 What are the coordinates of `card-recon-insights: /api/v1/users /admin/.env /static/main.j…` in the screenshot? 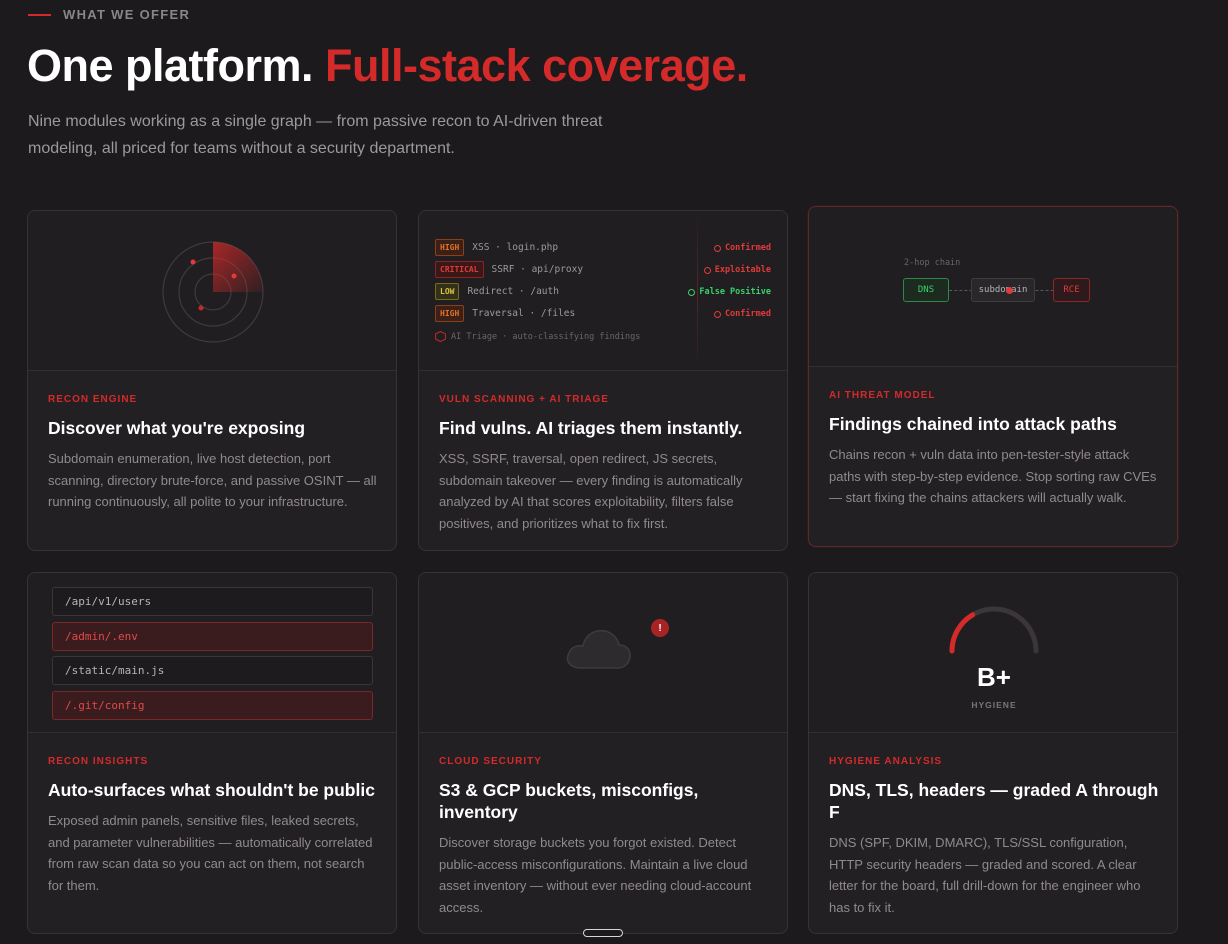 It's located at (212, 753).